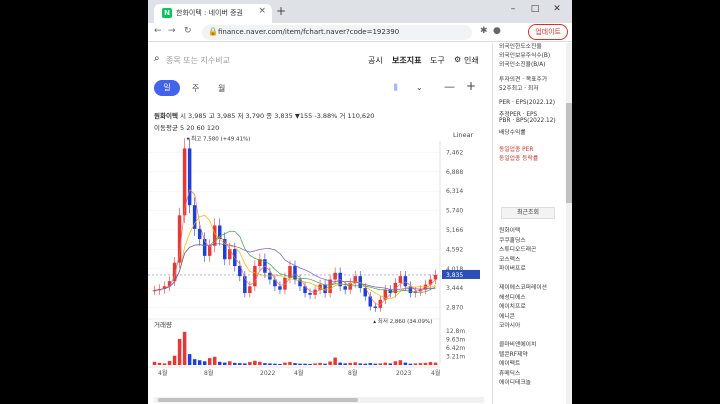 Image resolution: width=720 pixels, height=404 pixels. I want to click on volume-label: 거래량, so click(163, 324).